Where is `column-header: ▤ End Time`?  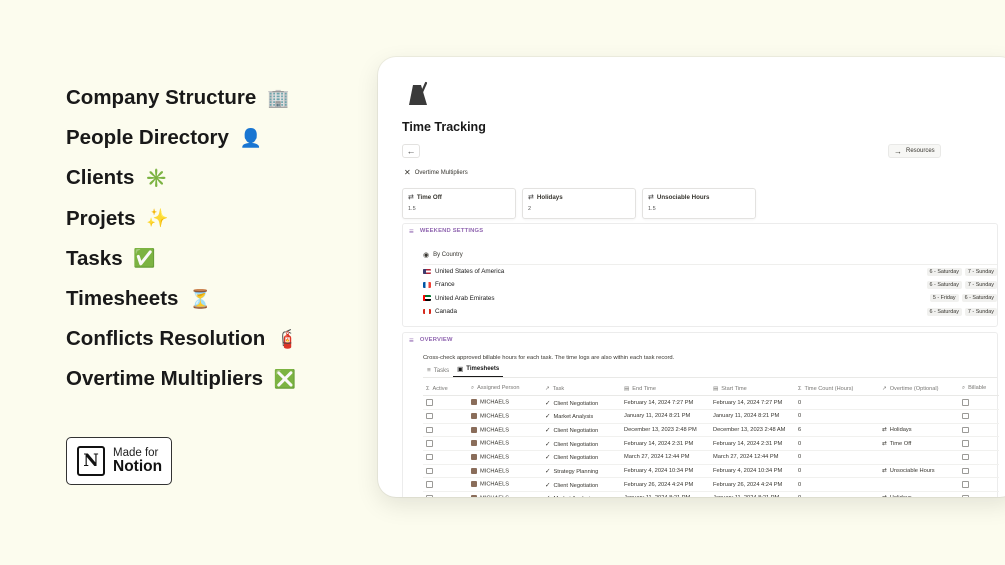
column-header: ▤ End Time is located at coordinates (665, 389).